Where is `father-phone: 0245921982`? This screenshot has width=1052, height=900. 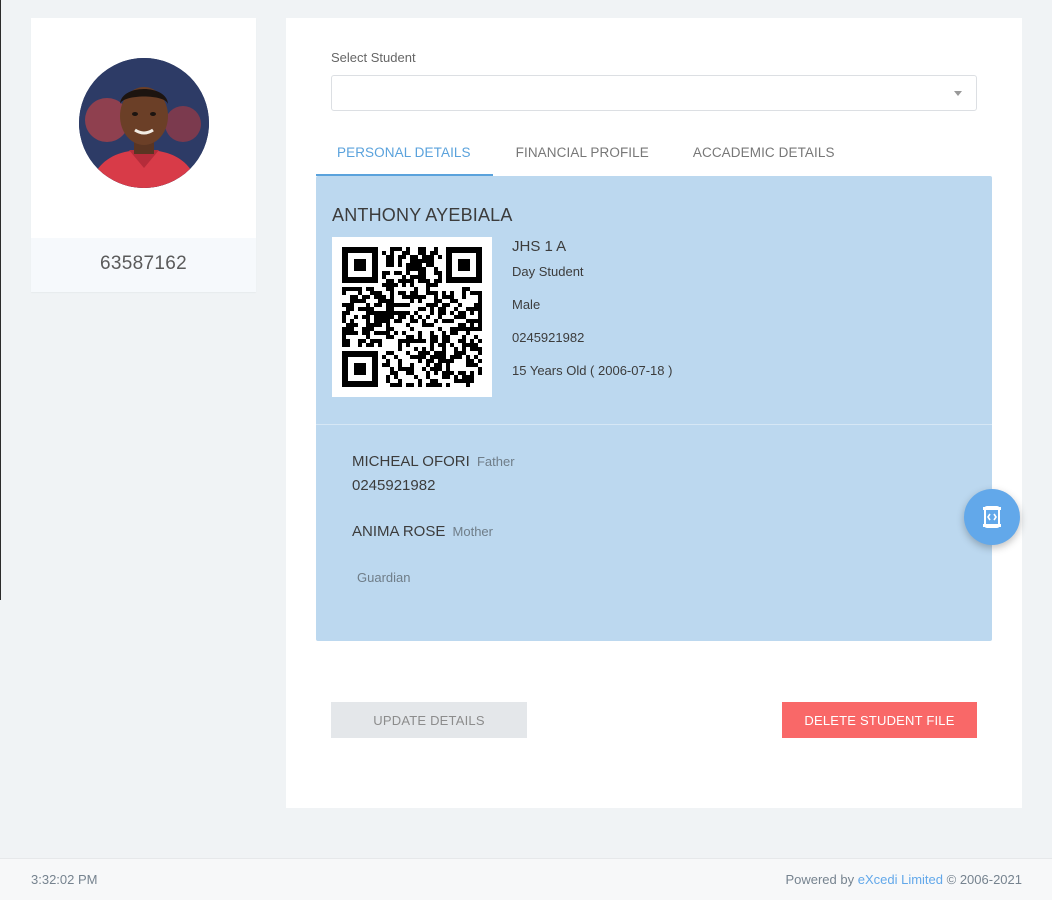 father-phone: 0245921982 is located at coordinates (394, 485).